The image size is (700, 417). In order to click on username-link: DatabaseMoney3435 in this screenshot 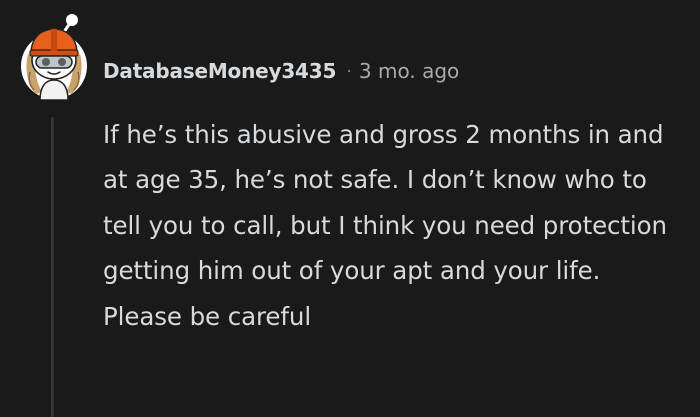, I will do `click(219, 71)`.